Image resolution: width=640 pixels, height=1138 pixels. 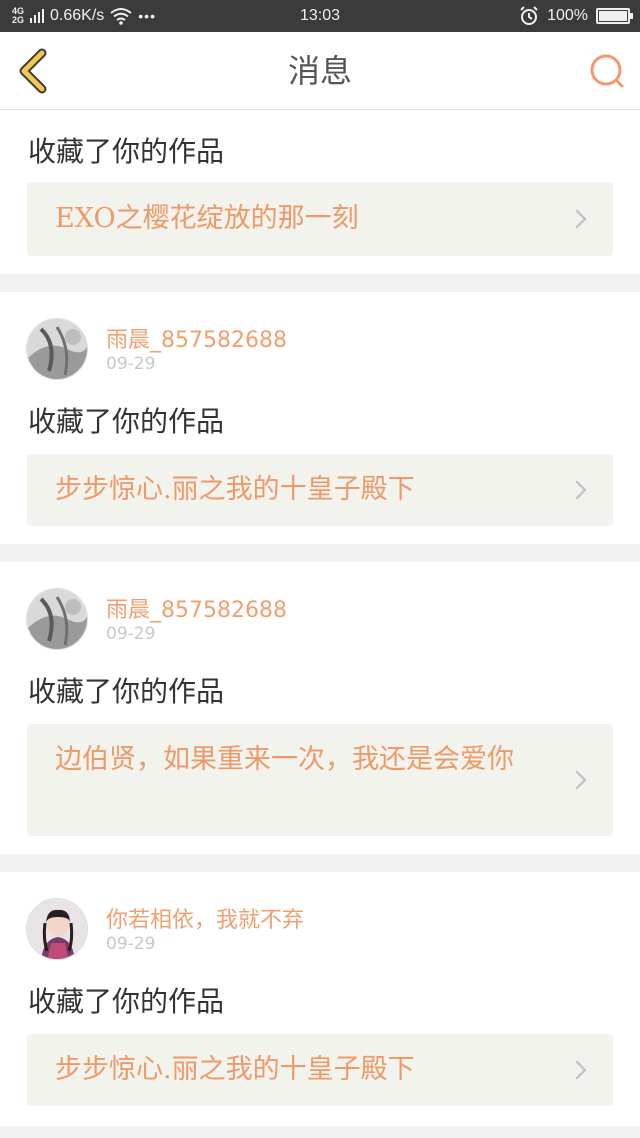 I want to click on work-title: 边伯贤，如果重来一次，我还是会爱你, so click(x=284, y=759).